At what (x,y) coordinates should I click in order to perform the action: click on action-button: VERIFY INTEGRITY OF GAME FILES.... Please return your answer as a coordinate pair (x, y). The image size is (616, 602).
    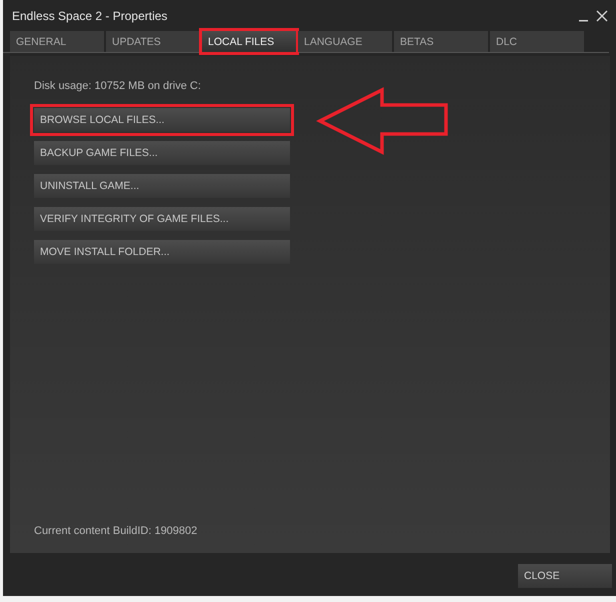
    Looking at the image, I should click on (162, 219).